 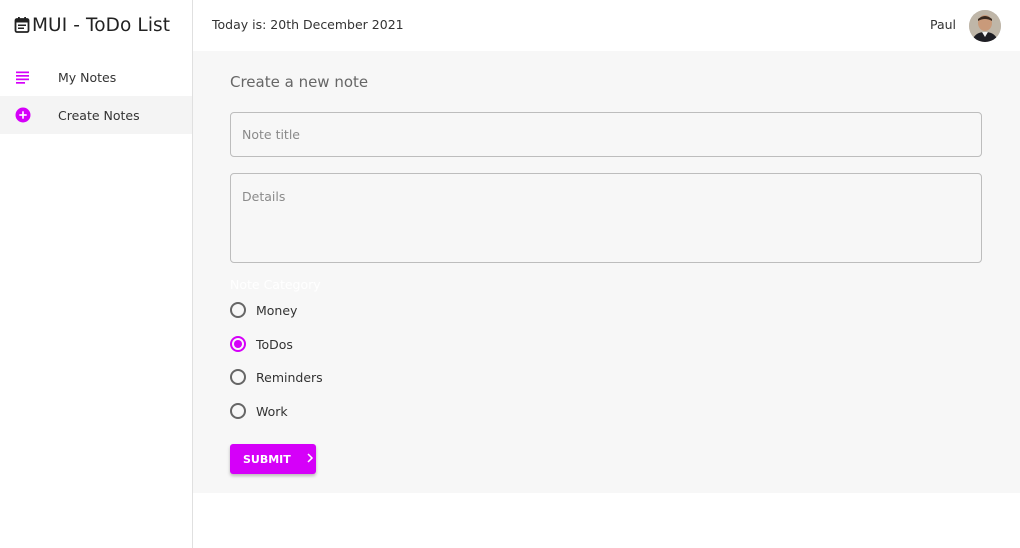 I want to click on sidebar-nav: My Notes Create Notes, so click(x=96, y=96).